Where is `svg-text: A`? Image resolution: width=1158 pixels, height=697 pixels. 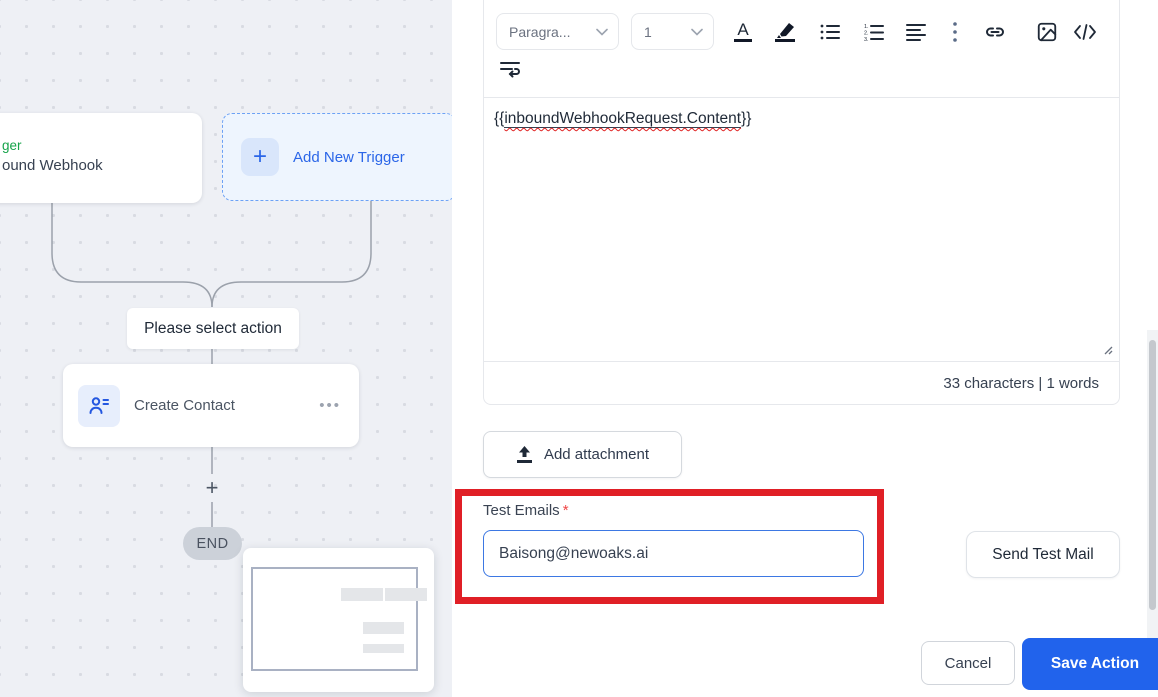 svg-text: A is located at coordinates (743, 29).